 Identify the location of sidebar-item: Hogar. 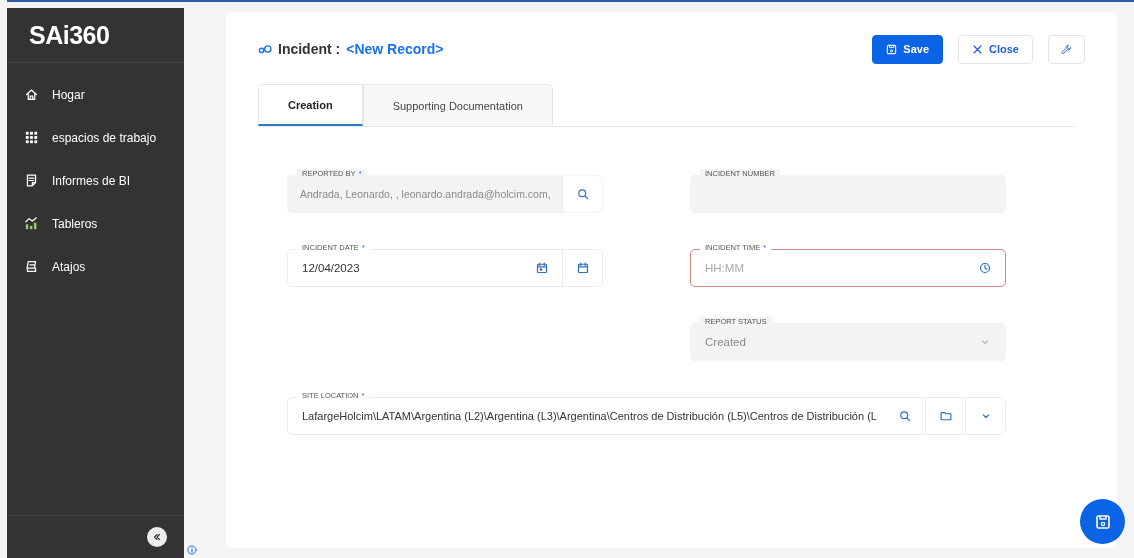
(95, 94).